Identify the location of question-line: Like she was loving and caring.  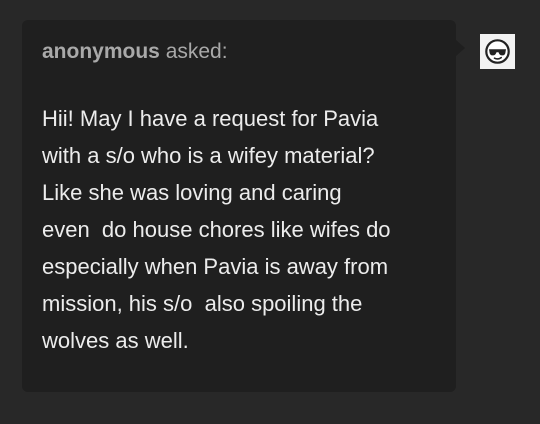
(192, 192).